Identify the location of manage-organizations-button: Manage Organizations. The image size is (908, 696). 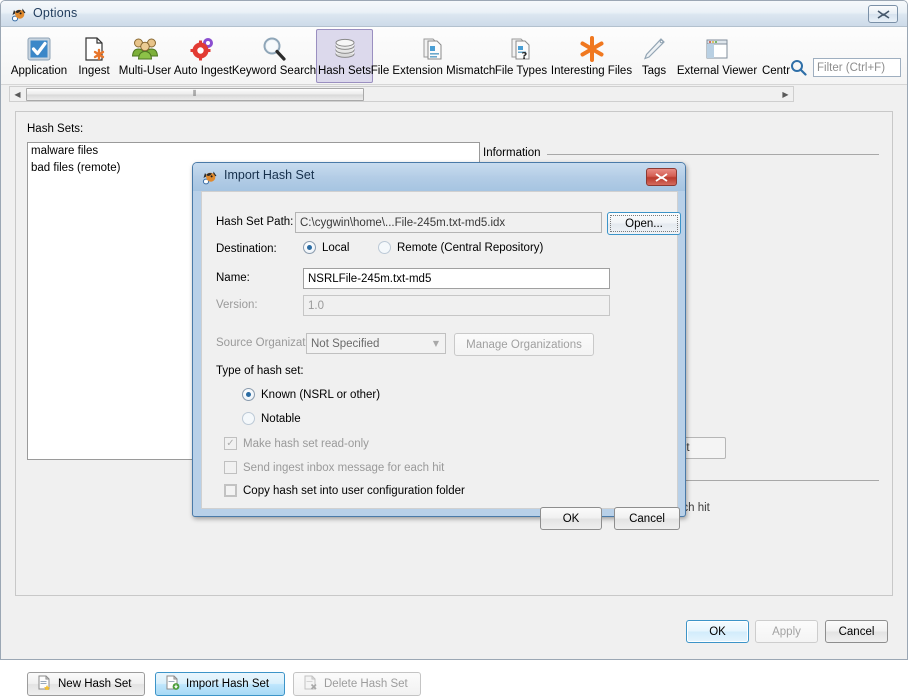
(524, 344).